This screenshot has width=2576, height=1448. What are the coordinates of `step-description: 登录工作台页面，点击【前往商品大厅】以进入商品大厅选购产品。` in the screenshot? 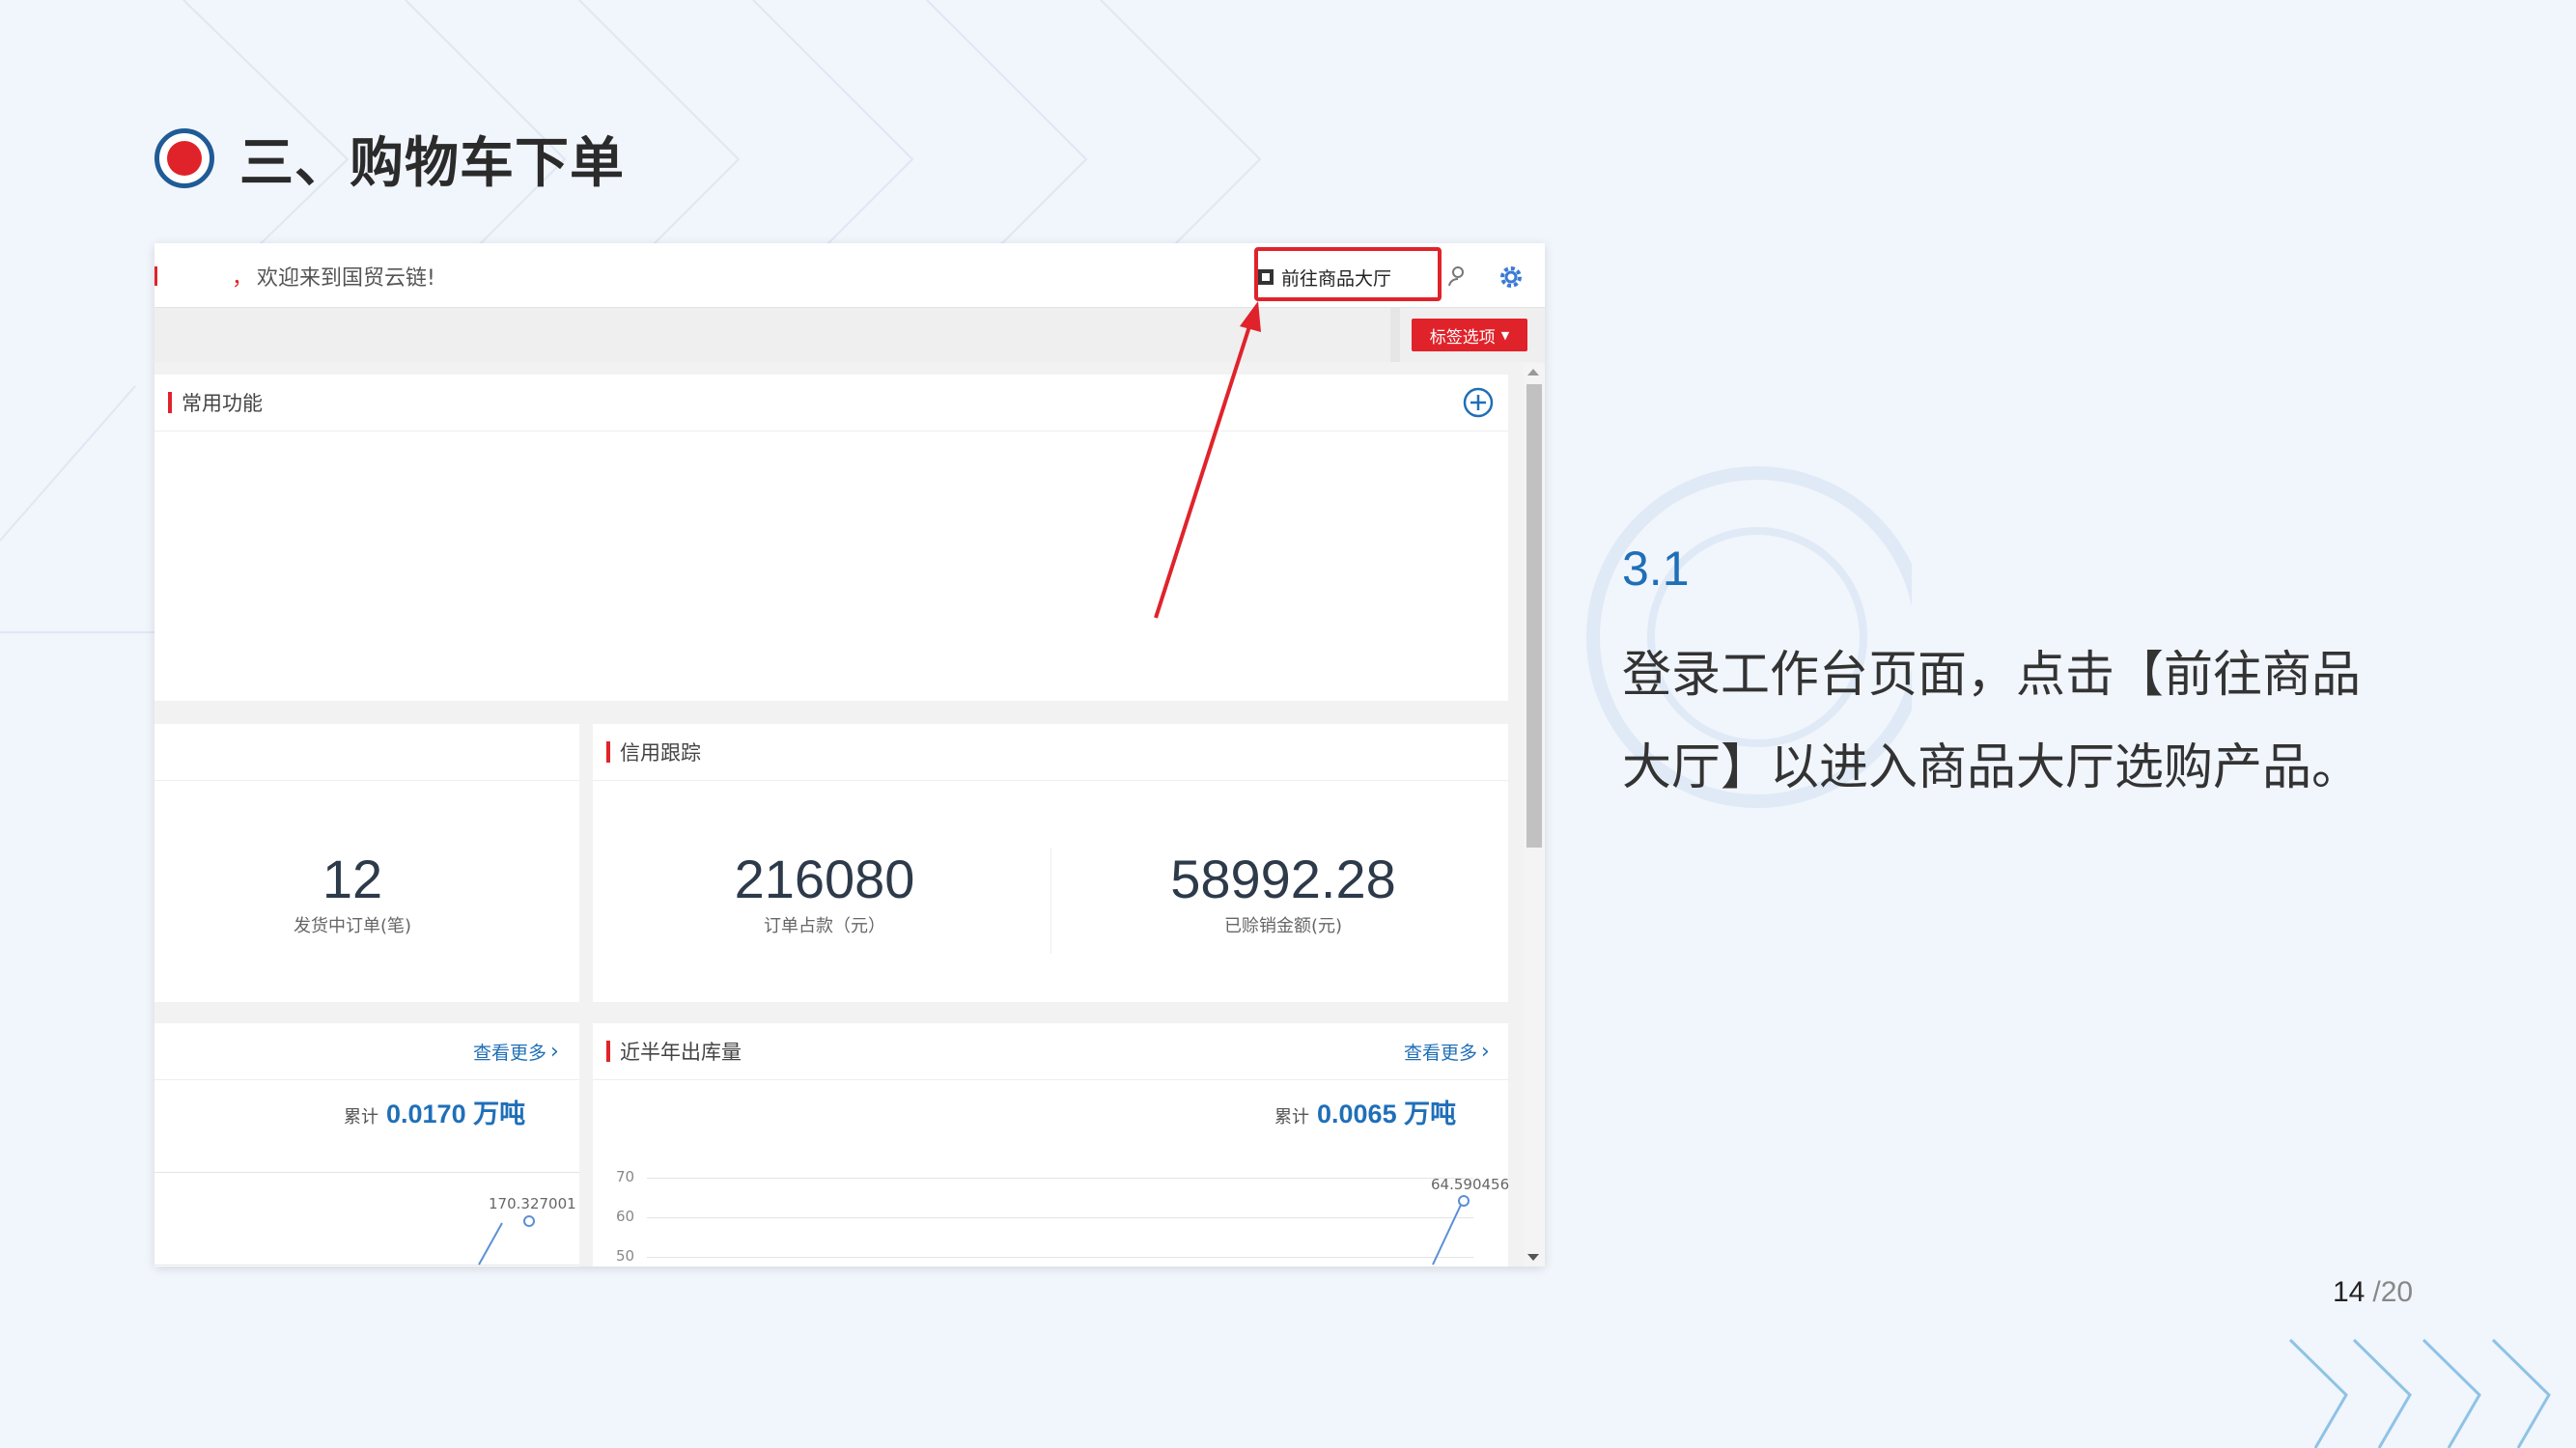 It's located at (1992, 721).